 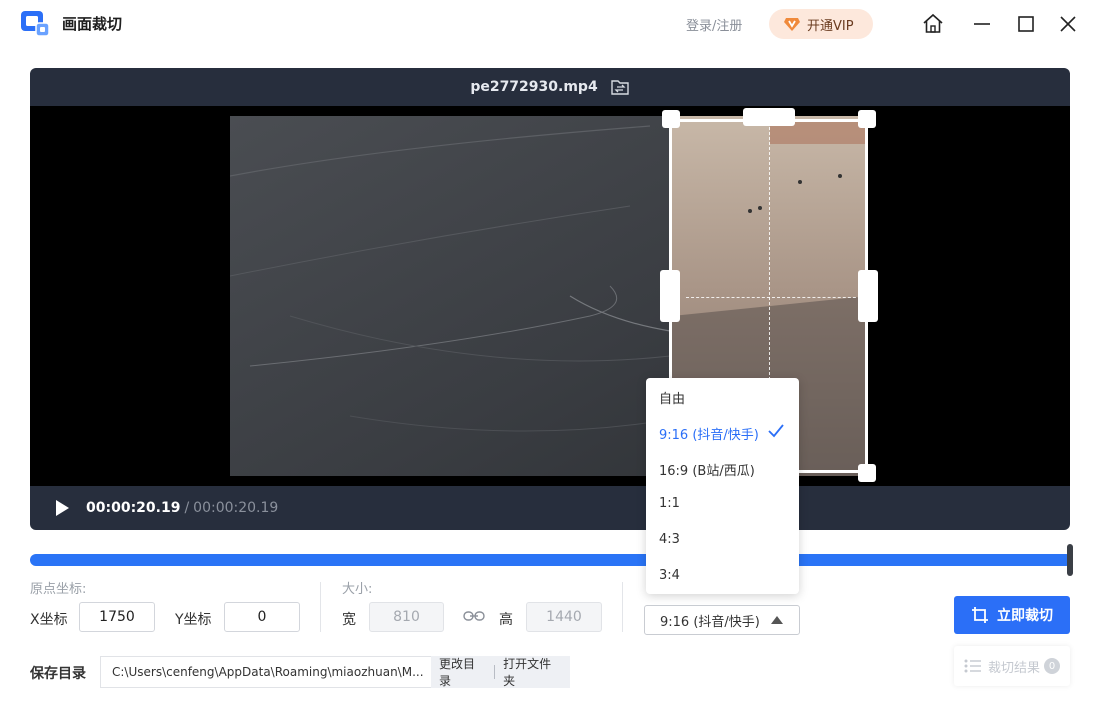 I want to click on file-name: pe2772930.mp4, so click(x=534, y=87).